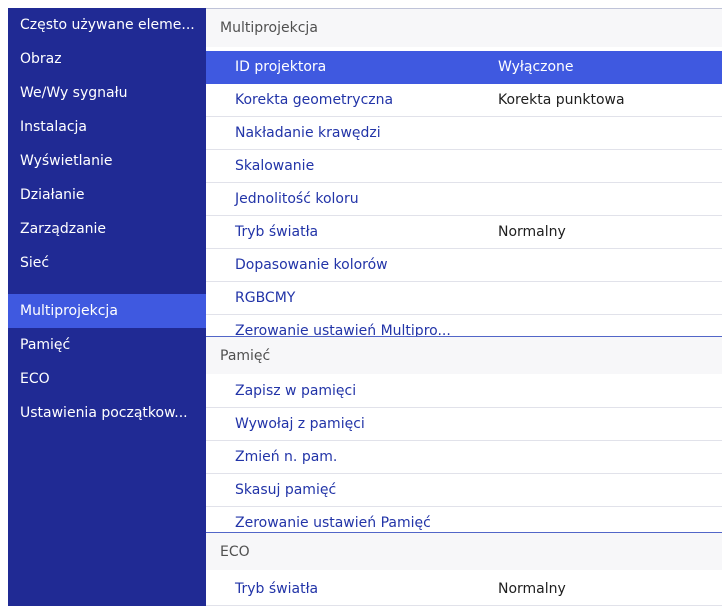 Image resolution: width=722 pixels, height=607 pixels. What do you see at coordinates (107, 379) in the screenshot?
I see `sidebar-item-eco: ECO` at bounding box center [107, 379].